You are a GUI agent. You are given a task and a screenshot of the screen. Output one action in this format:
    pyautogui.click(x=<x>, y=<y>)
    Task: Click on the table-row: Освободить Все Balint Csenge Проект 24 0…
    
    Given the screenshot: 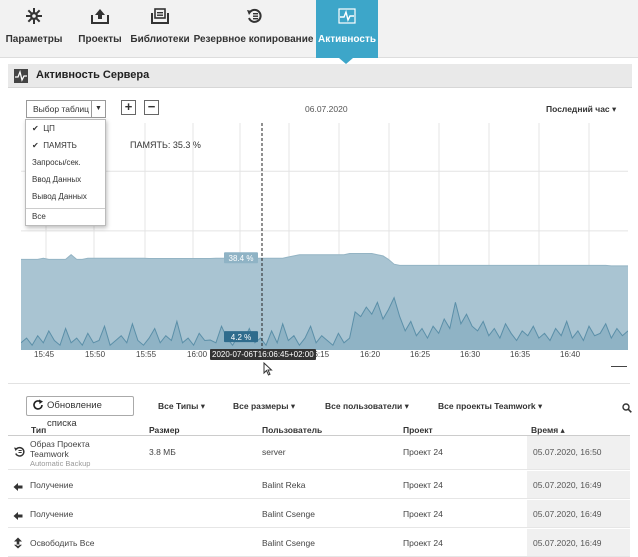 What is the action you would take?
    pyautogui.click(x=319, y=543)
    